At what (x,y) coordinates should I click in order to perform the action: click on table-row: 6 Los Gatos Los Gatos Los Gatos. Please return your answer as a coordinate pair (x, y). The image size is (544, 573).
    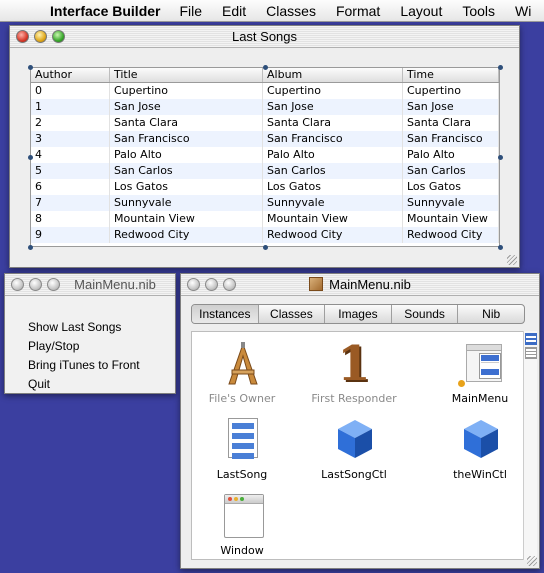
    Looking at the image, I should click on (265, 187).